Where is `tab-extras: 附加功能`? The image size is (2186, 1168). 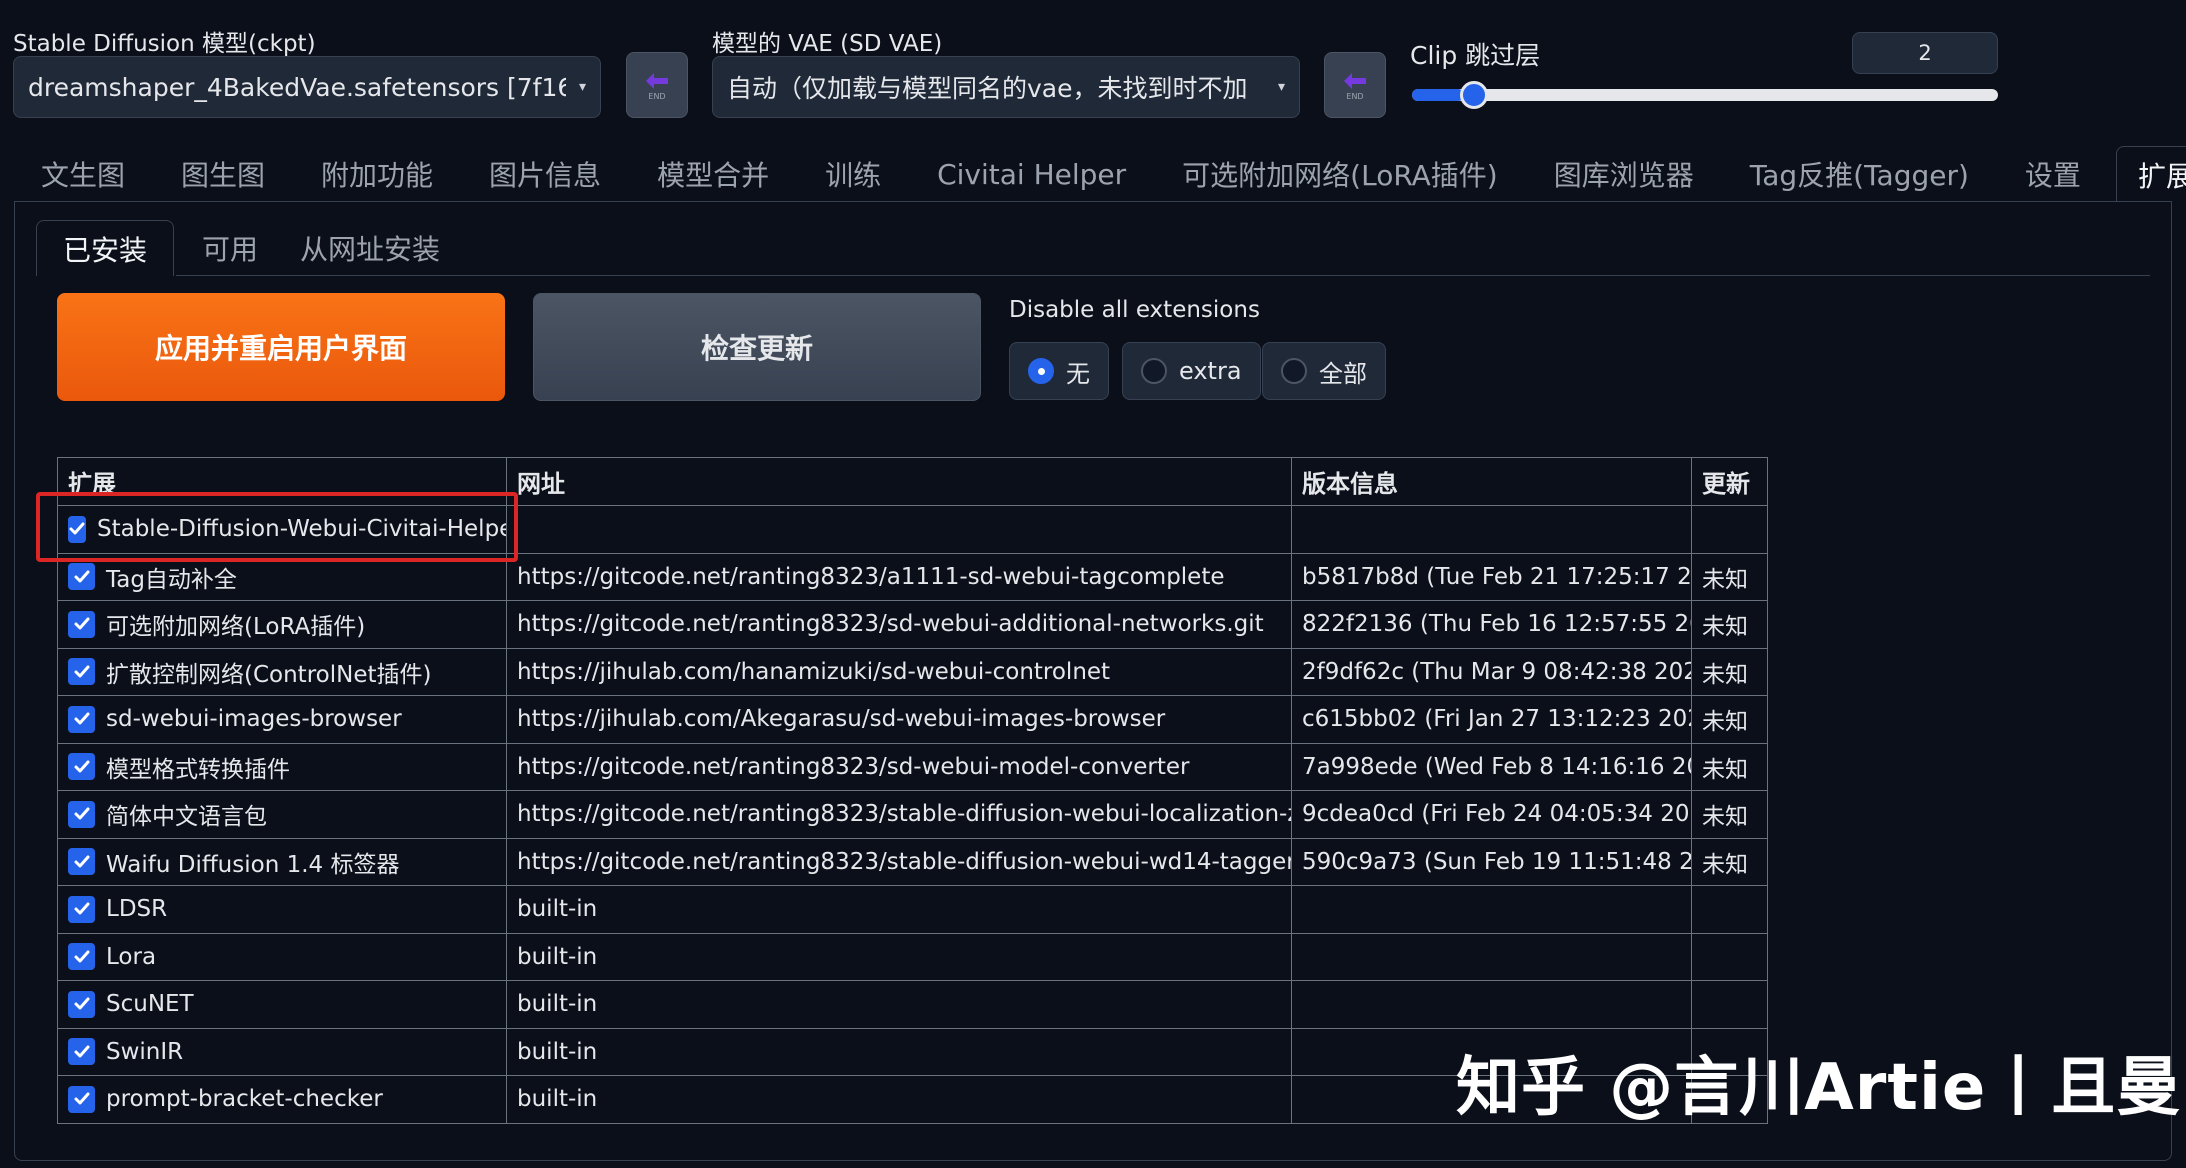 tab-extras: 附加功能 is located at coordinates (377, 174).